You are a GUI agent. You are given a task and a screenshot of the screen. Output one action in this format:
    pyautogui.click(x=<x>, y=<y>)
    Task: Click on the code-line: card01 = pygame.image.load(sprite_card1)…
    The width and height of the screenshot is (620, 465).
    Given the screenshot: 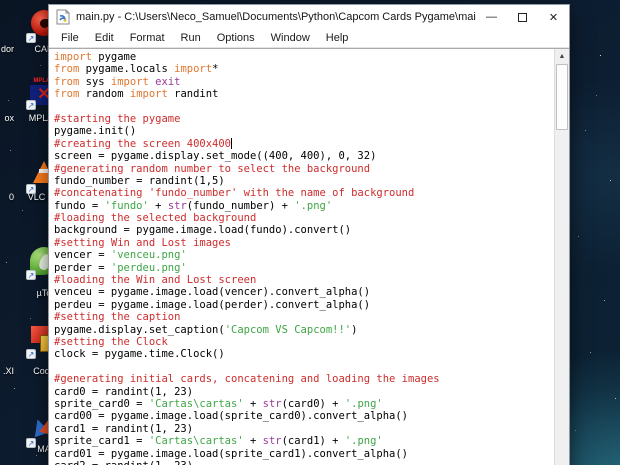 What is the action you would take?
    pyautogui.click(x=304, y=454)
    